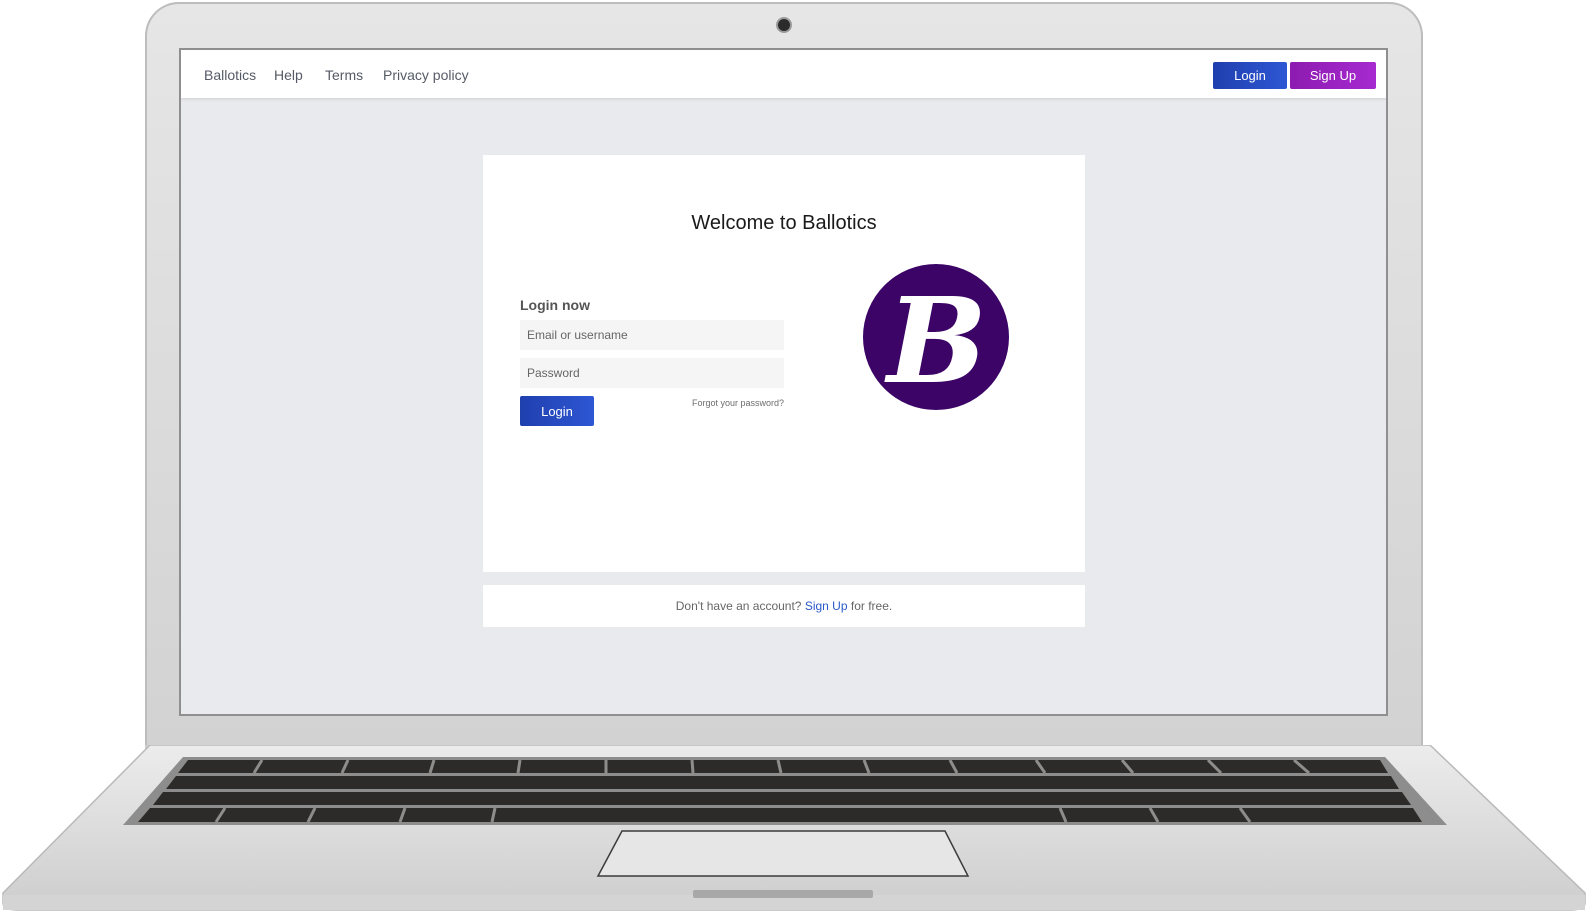 Image resolution: width=1588 pixels, height=923 pixels. I want to click on logo-letter: B, so click(935, 340).